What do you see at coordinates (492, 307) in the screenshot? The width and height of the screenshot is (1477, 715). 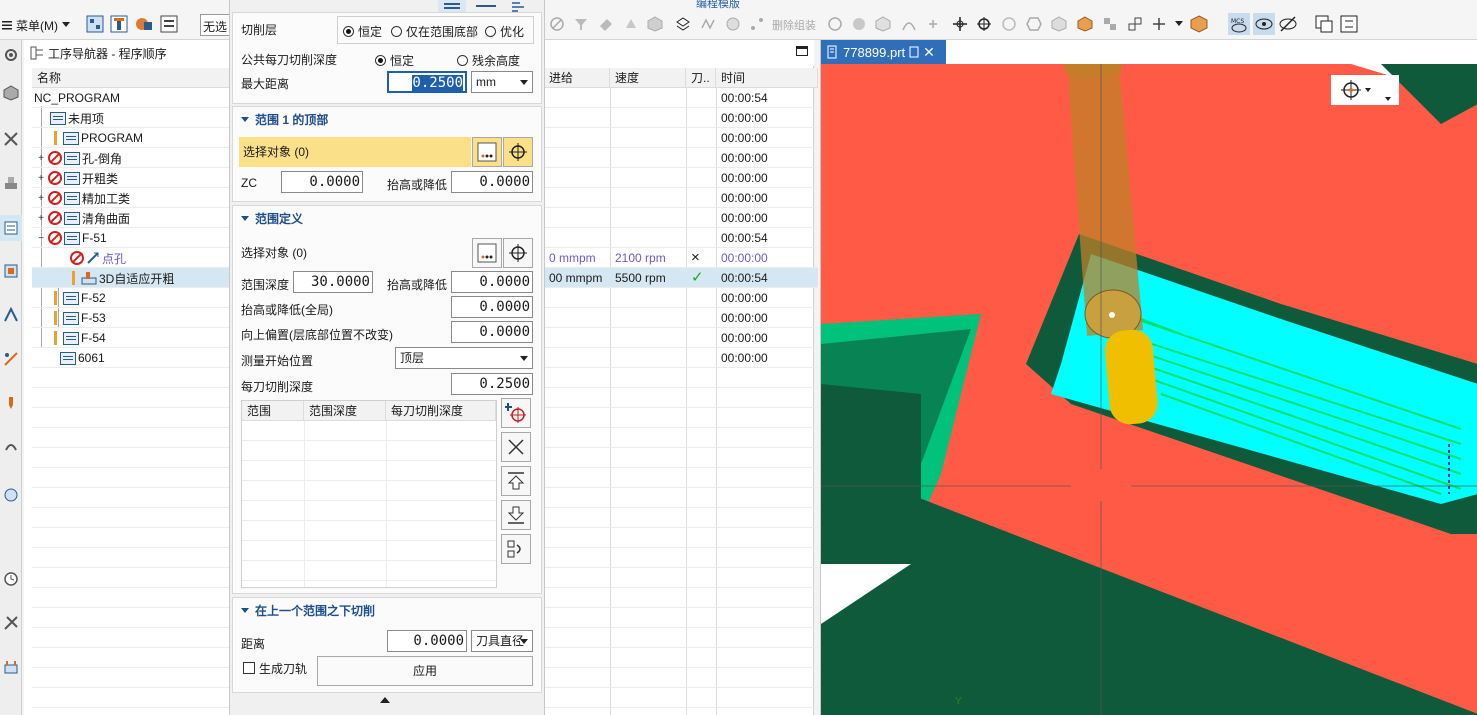 I see `global-raise-lower-input: 0.0000` at bounding box center [492, 307].